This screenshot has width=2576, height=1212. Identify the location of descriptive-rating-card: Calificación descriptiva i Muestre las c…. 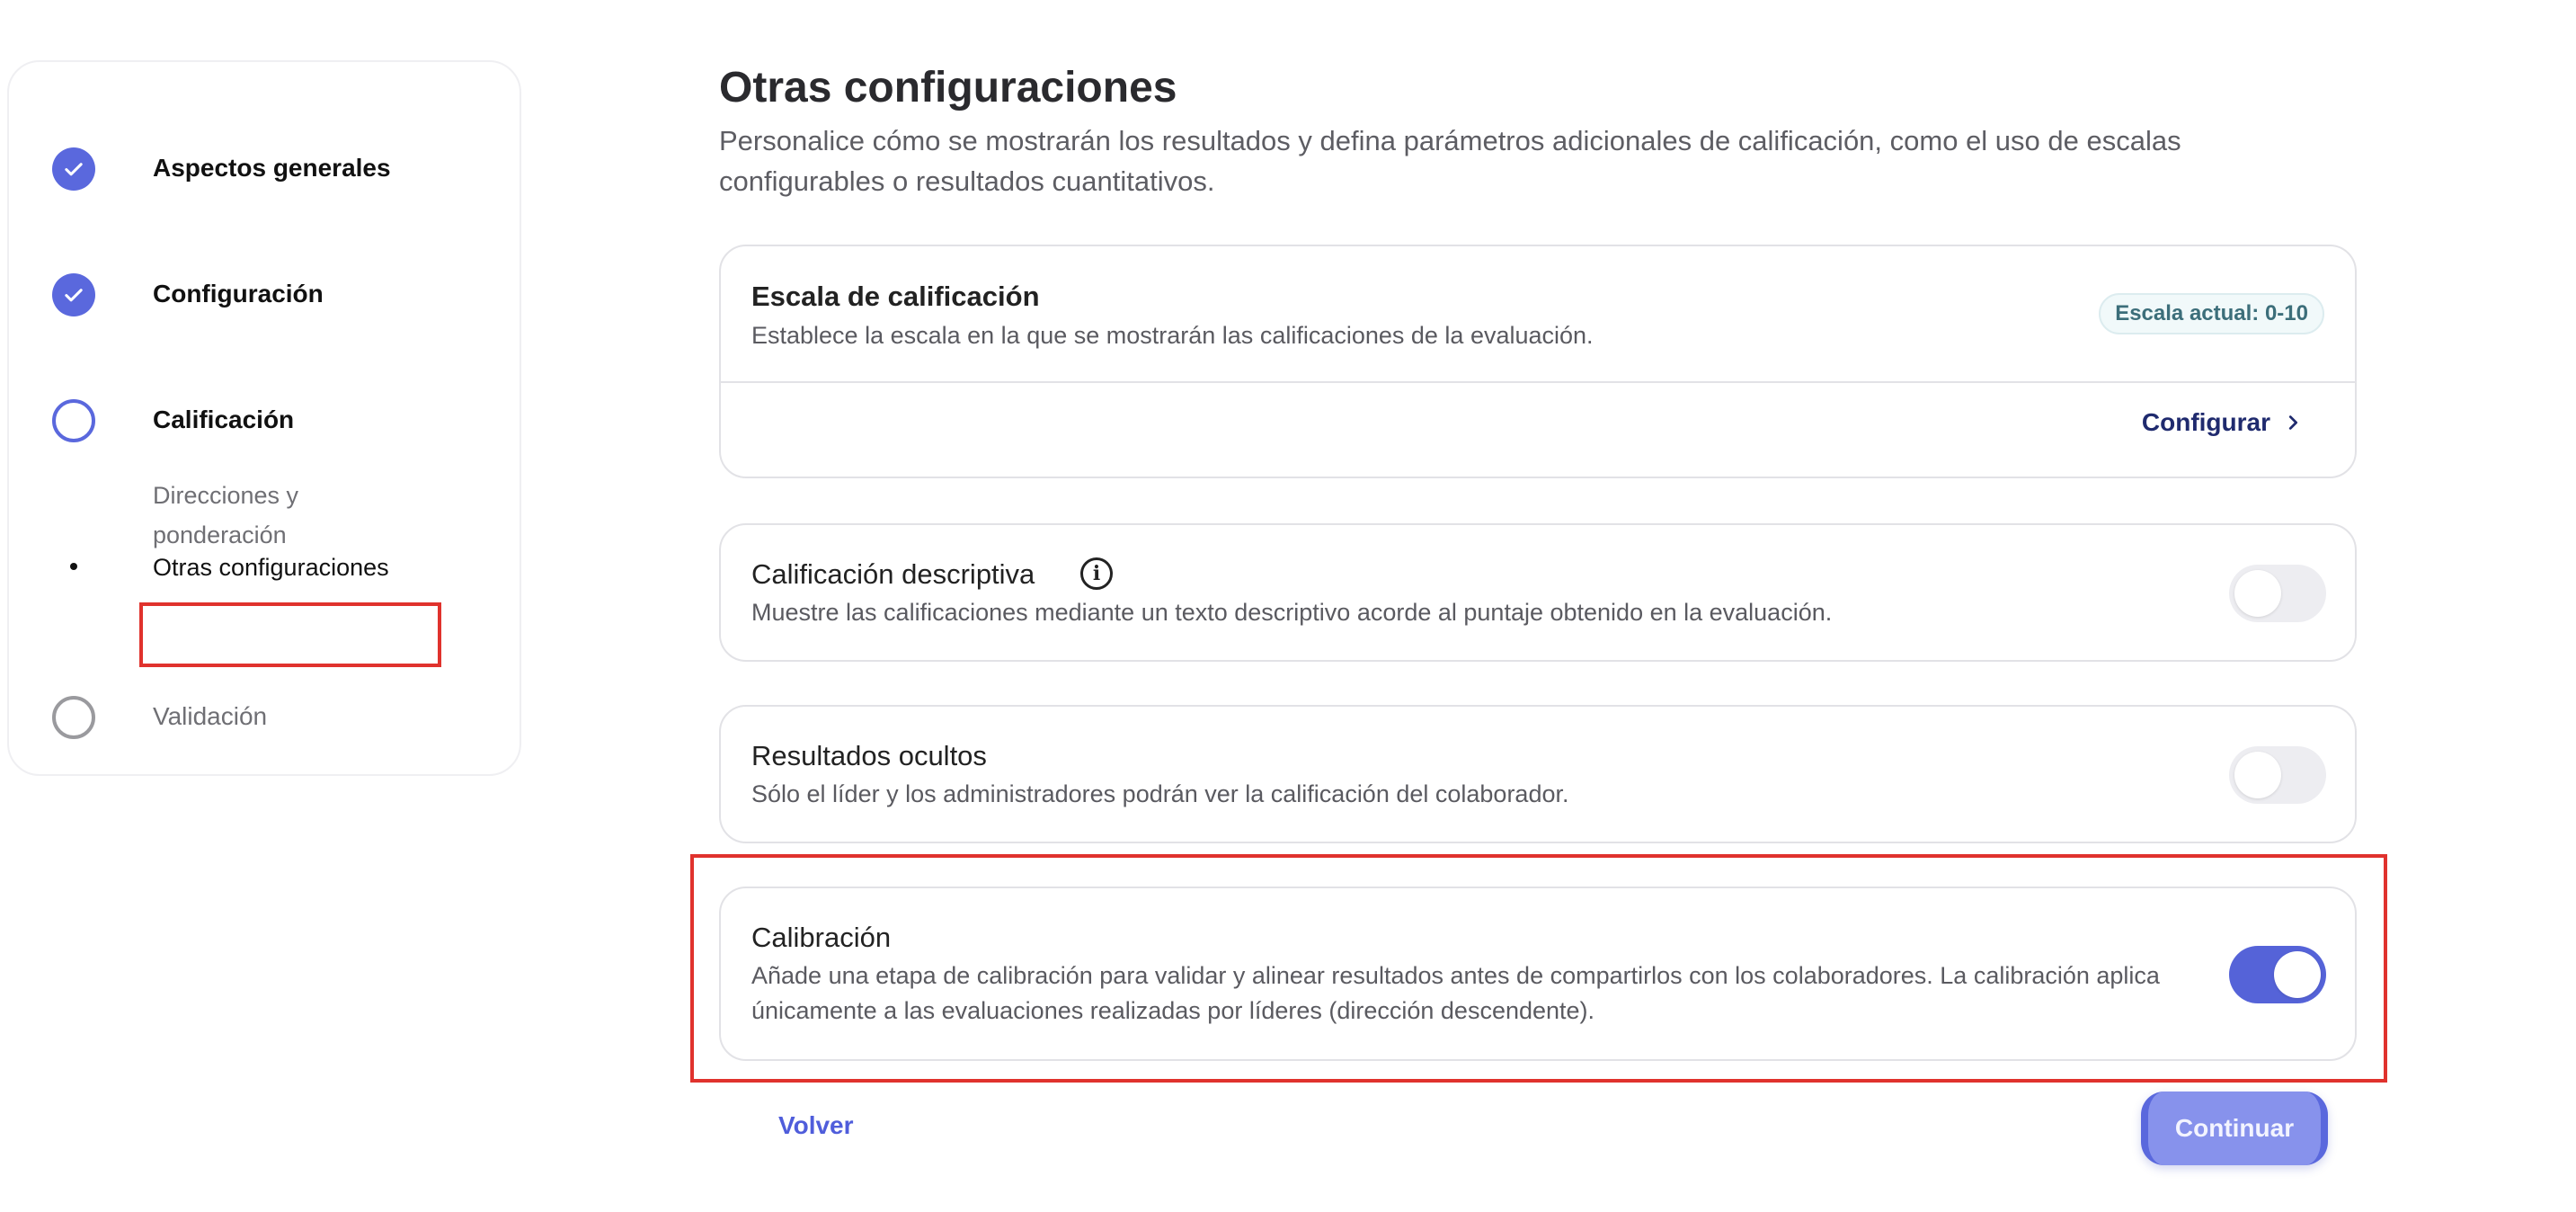
(1538, 592).